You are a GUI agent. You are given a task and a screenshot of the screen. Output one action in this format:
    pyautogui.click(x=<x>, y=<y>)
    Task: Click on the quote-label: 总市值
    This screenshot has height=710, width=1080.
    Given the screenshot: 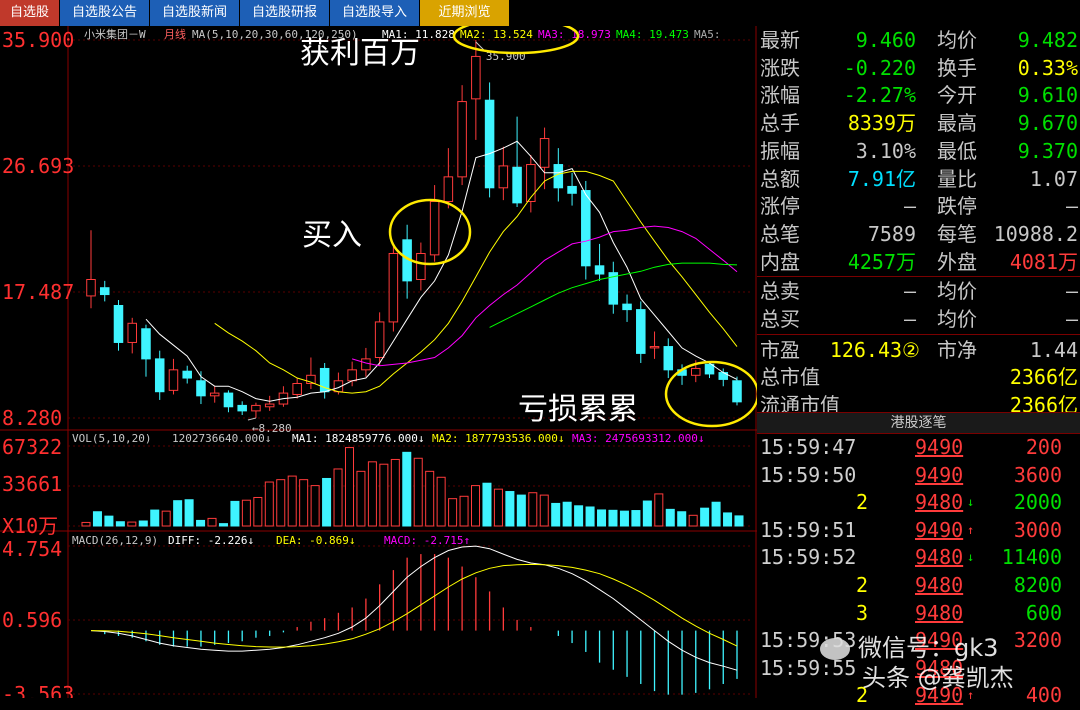 What is the action you would take?
    pyautogui.click(x=790, y=377)
    